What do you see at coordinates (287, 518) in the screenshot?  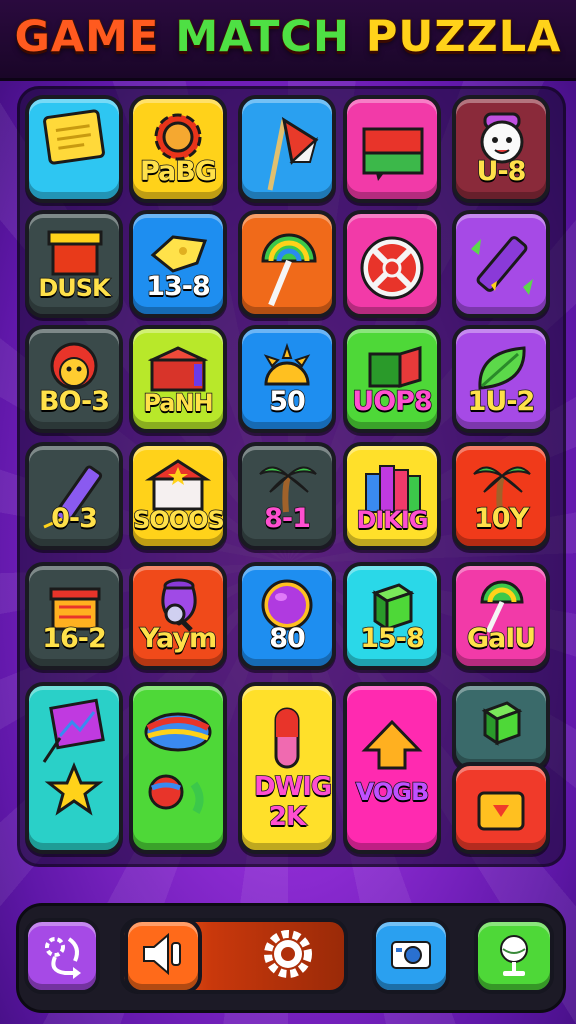 I see `tile-label: 8-1` at bounding box center [287, 518].